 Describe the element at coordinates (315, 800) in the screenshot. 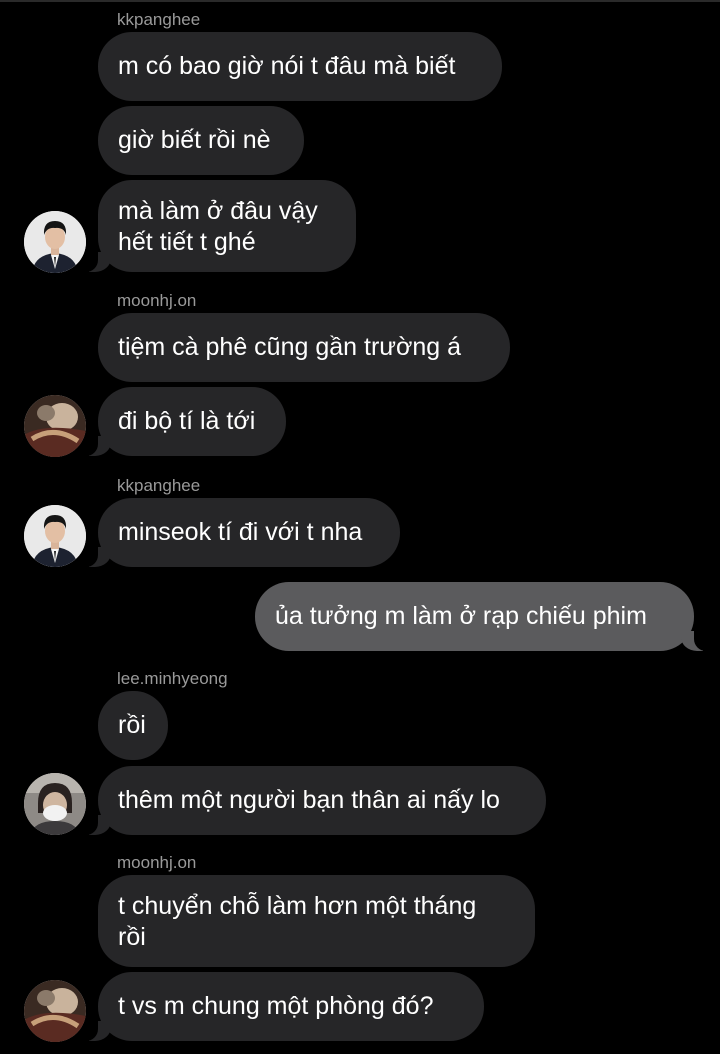

I see `message-bubble: thêm một người bạn thân ai nấy lo` at that location.